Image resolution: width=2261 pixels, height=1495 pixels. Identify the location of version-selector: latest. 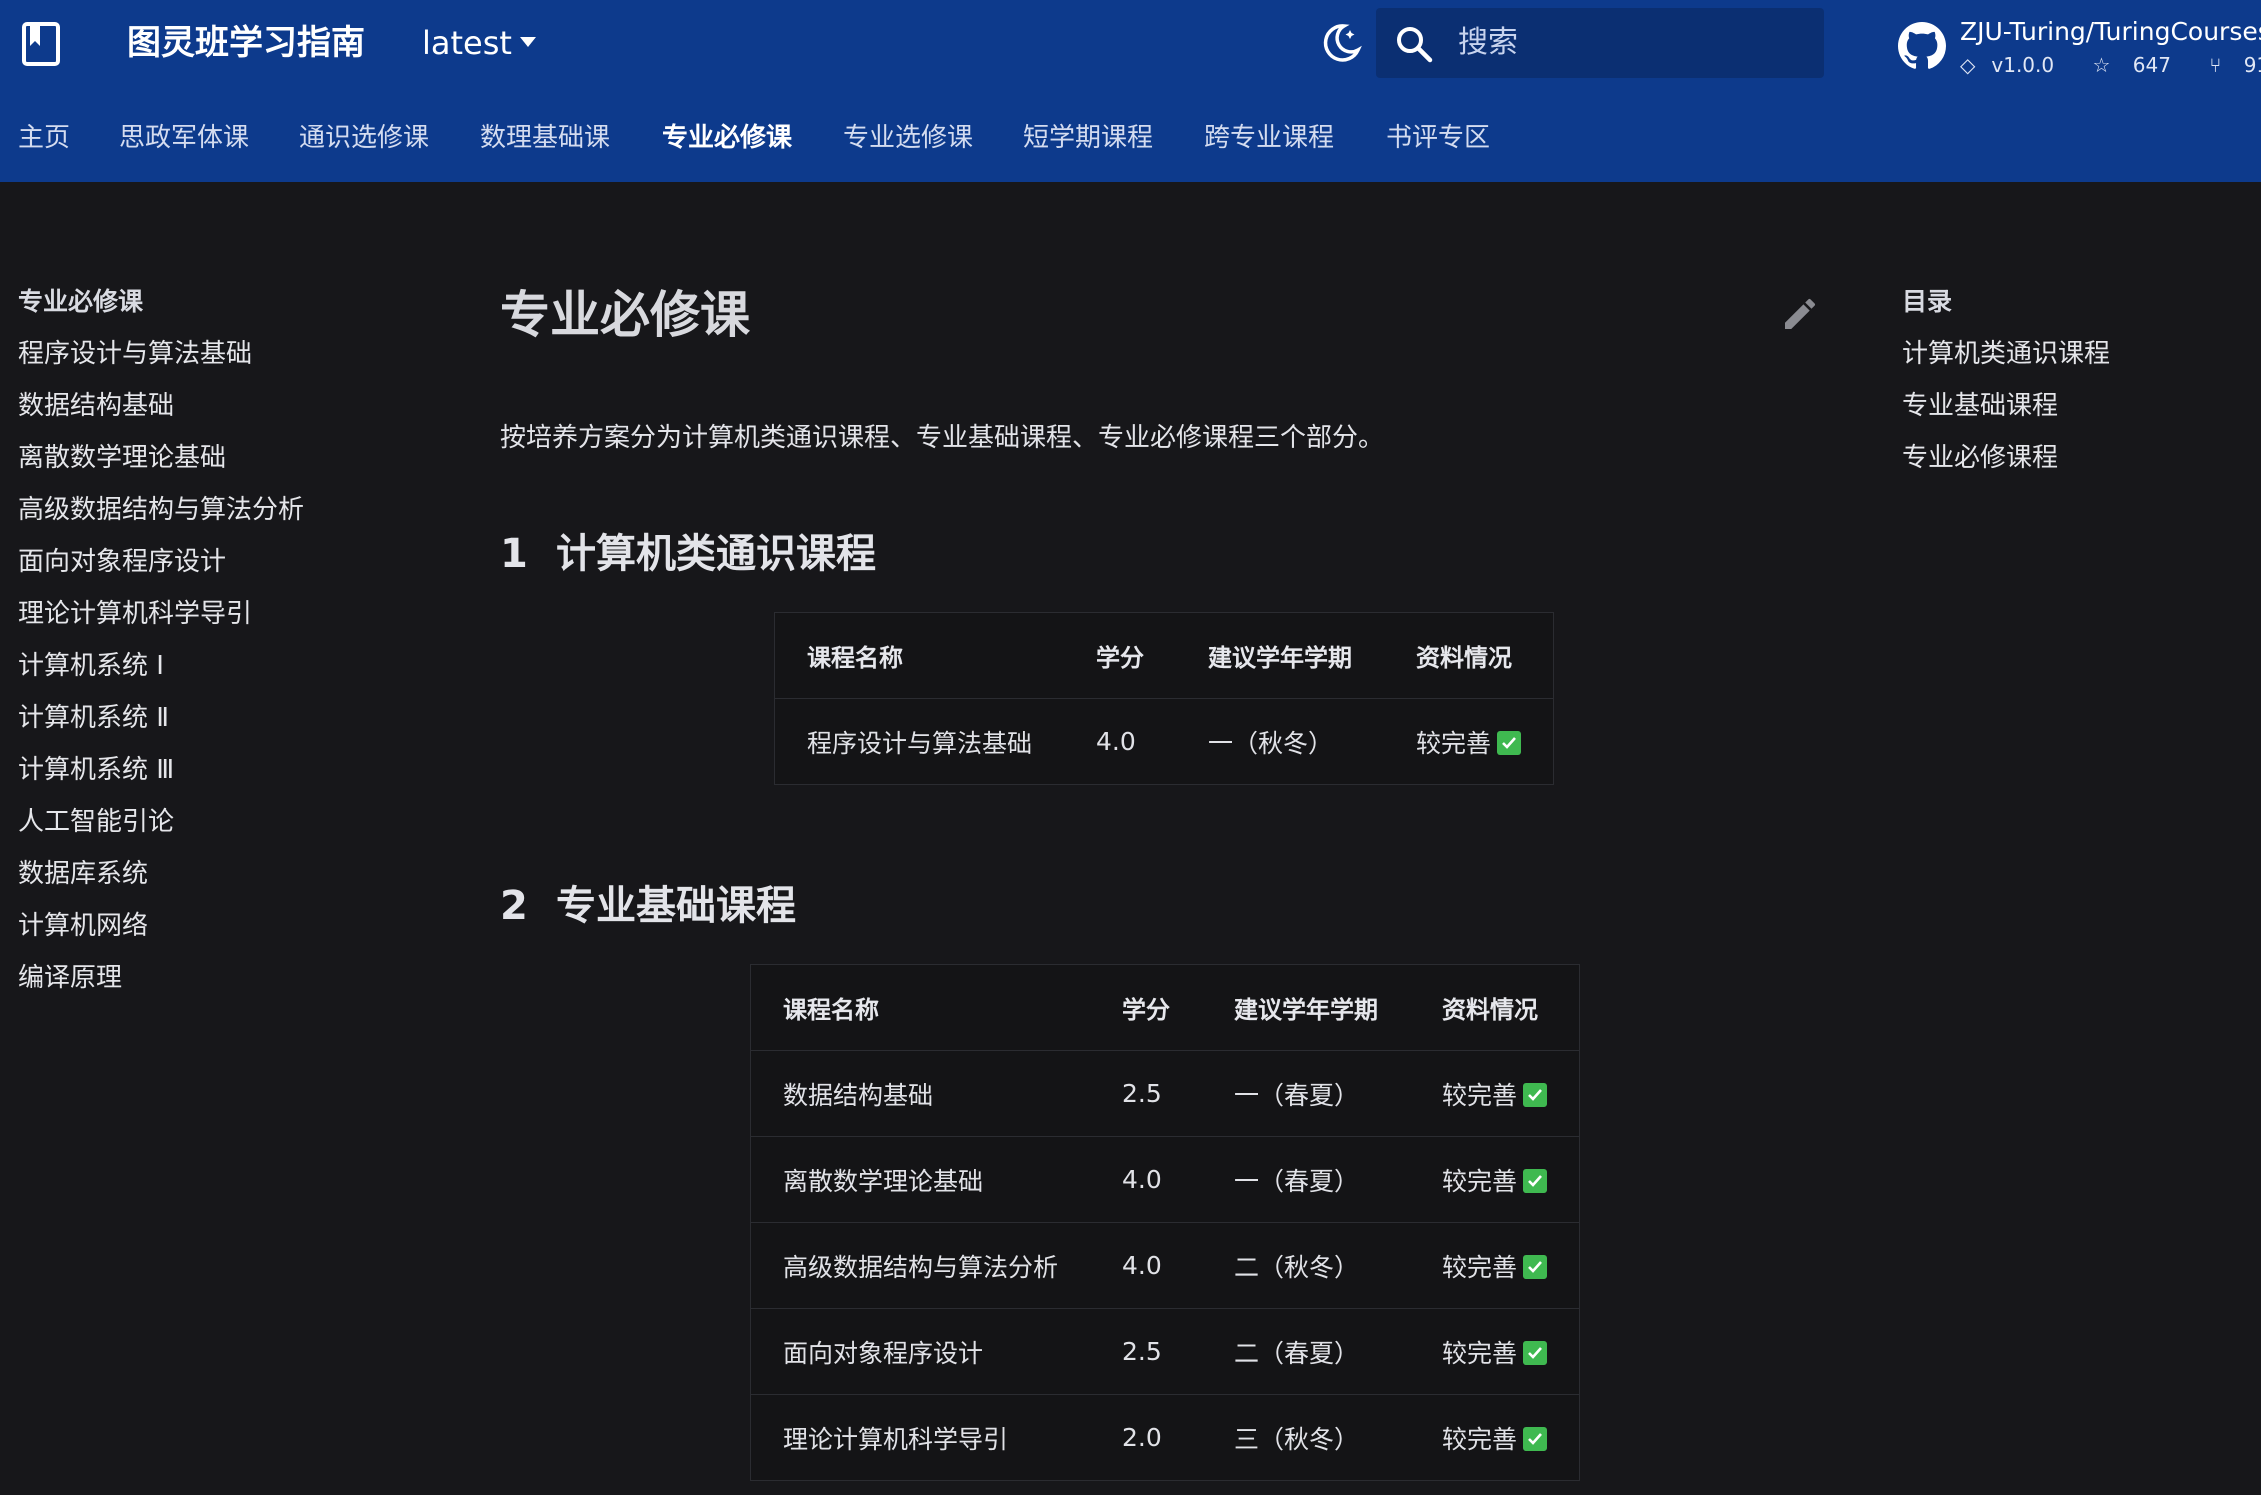
(479, 43).